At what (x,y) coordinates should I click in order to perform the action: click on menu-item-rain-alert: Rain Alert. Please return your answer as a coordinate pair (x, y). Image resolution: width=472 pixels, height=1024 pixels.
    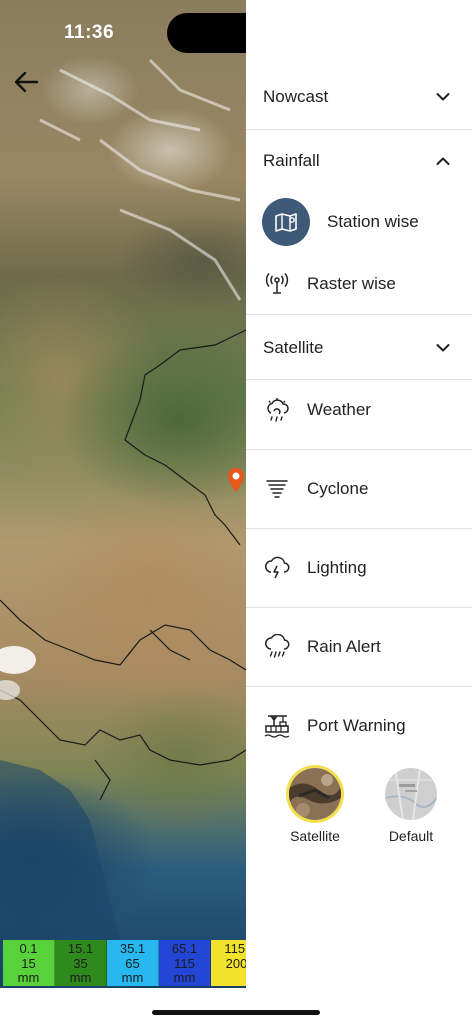
    Looking at the image, I should click on (359, 647).